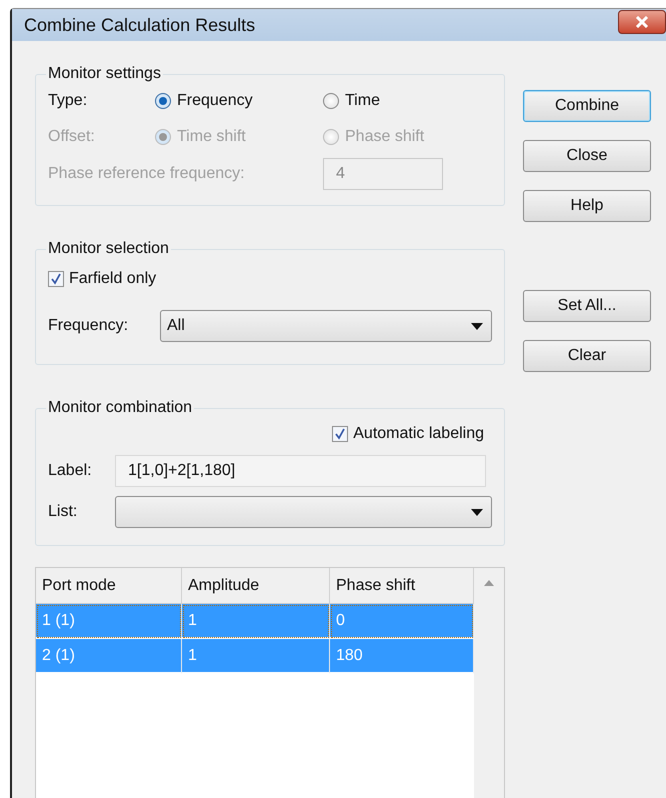 Image resolution: width=666 pixels, height=798 pixels. I want to click on scrollbar, so click(489, 683).